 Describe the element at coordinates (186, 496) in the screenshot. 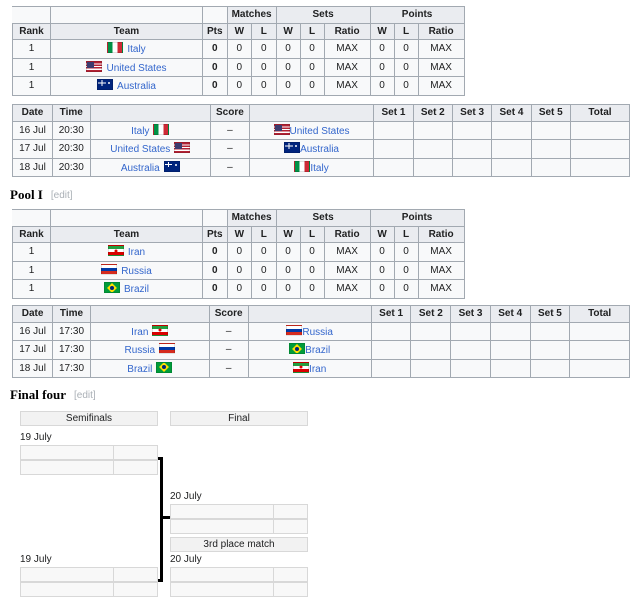

I see `bracket-date-final: 20 July` at that location.